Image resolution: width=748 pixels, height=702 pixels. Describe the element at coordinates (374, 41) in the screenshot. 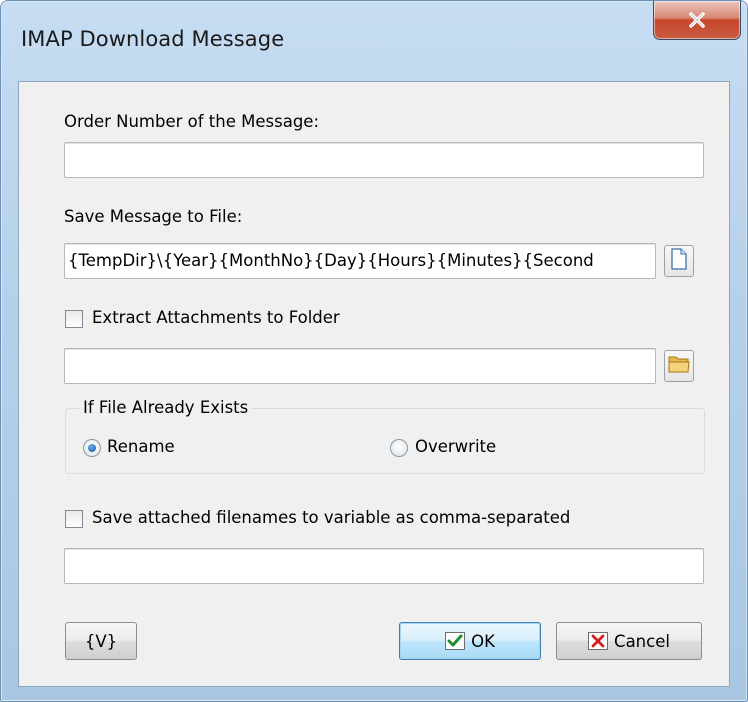

I see `title-bar: IMAP Download Message` at that location.